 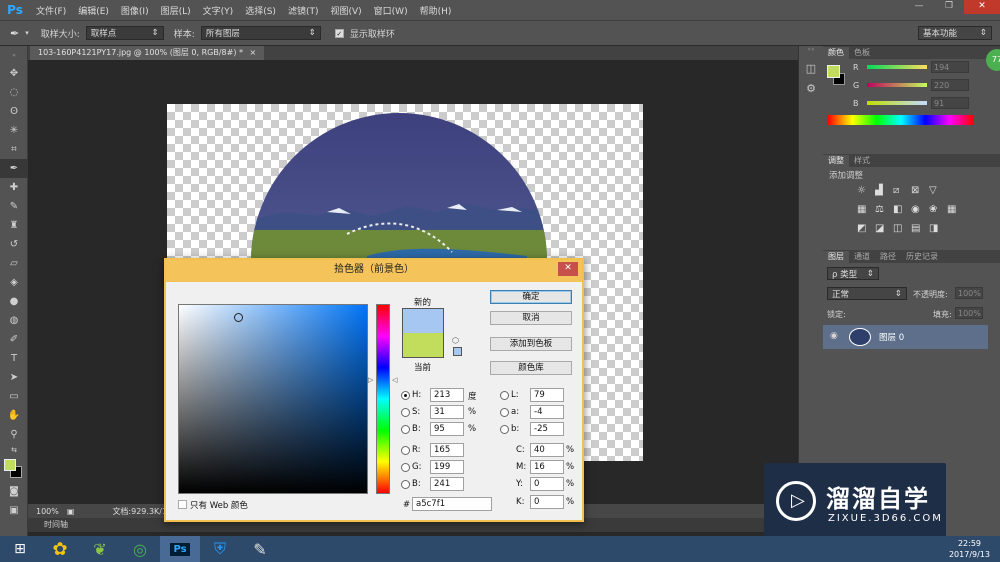 I want to click on taskbar-app-5: ⛨, so click(x=220, y=549).